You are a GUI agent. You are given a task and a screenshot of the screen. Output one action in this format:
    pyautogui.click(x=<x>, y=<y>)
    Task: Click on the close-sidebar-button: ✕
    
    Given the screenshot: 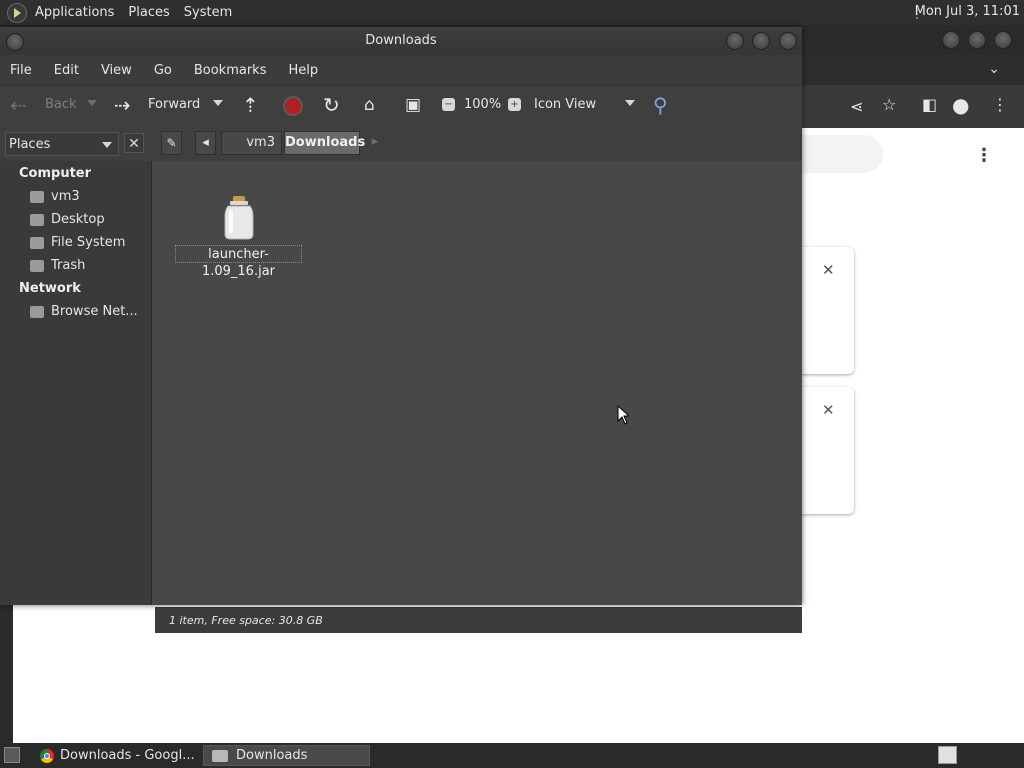 What is the action you would take?
    pyautogui.click(x=134, y=143)
    